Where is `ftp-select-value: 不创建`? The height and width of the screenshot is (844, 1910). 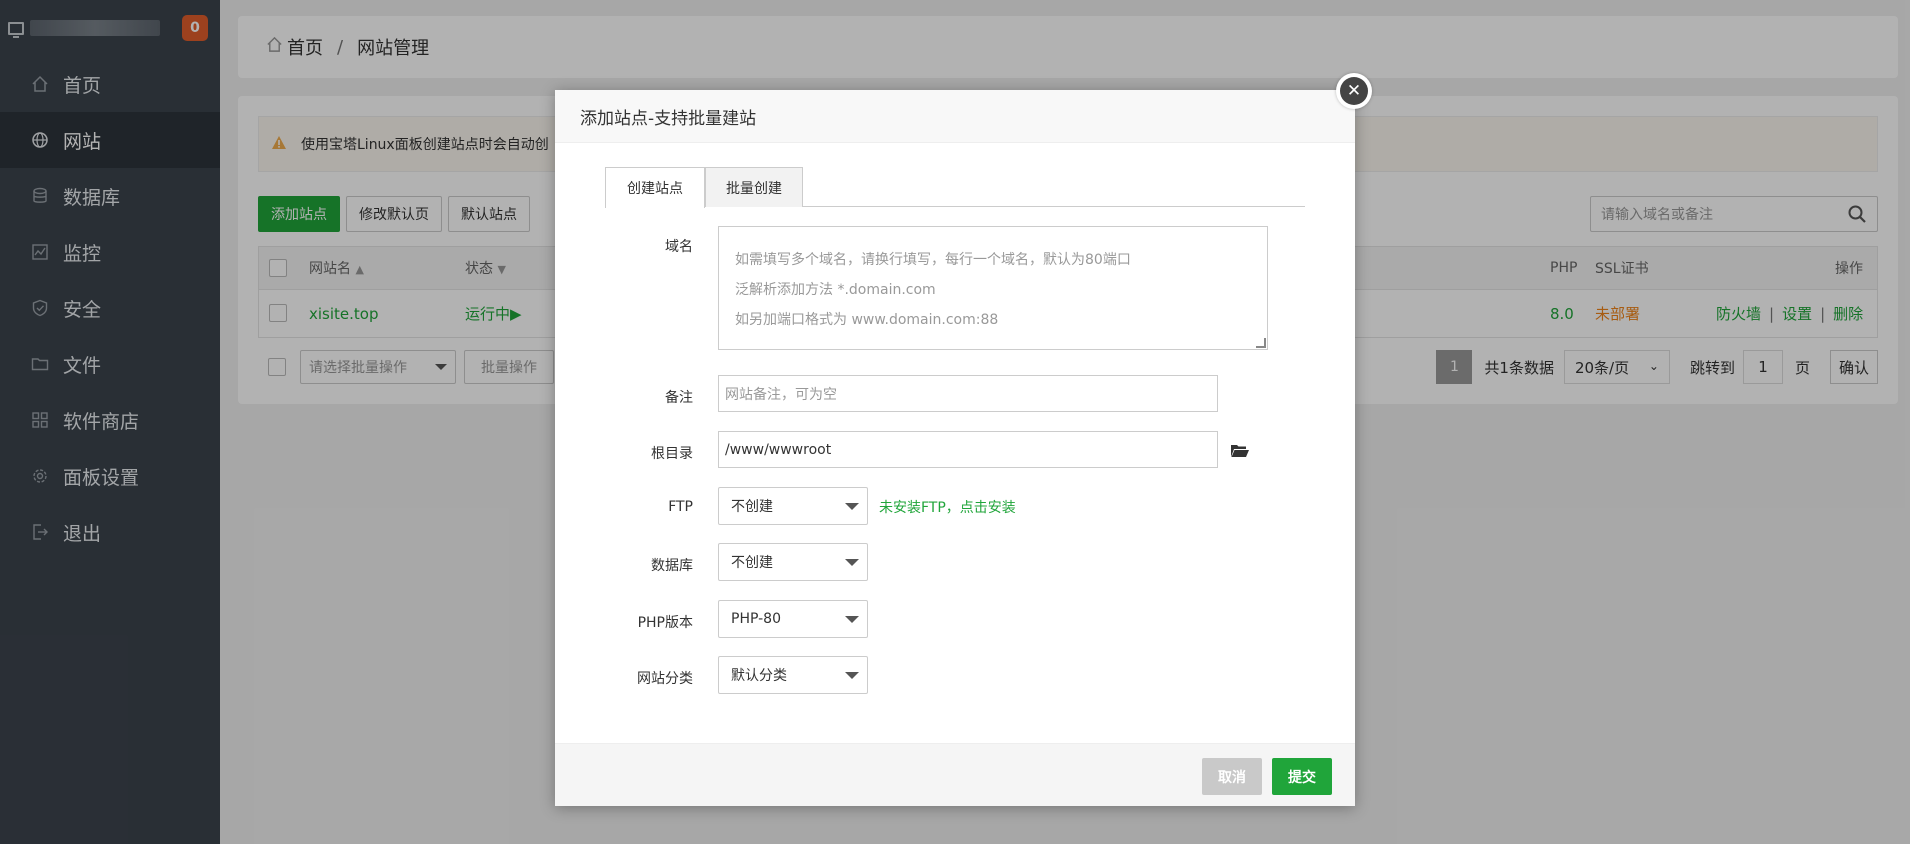 ftp-select-value: 不创建 is located at coordinates (752, 507).